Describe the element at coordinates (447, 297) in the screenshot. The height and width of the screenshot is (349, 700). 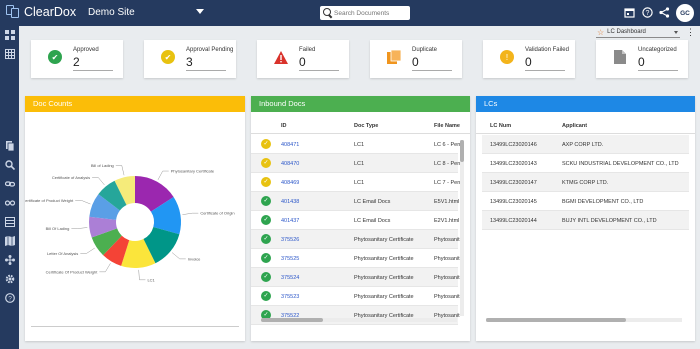
I see `file-name: Phytosanit` at that location.